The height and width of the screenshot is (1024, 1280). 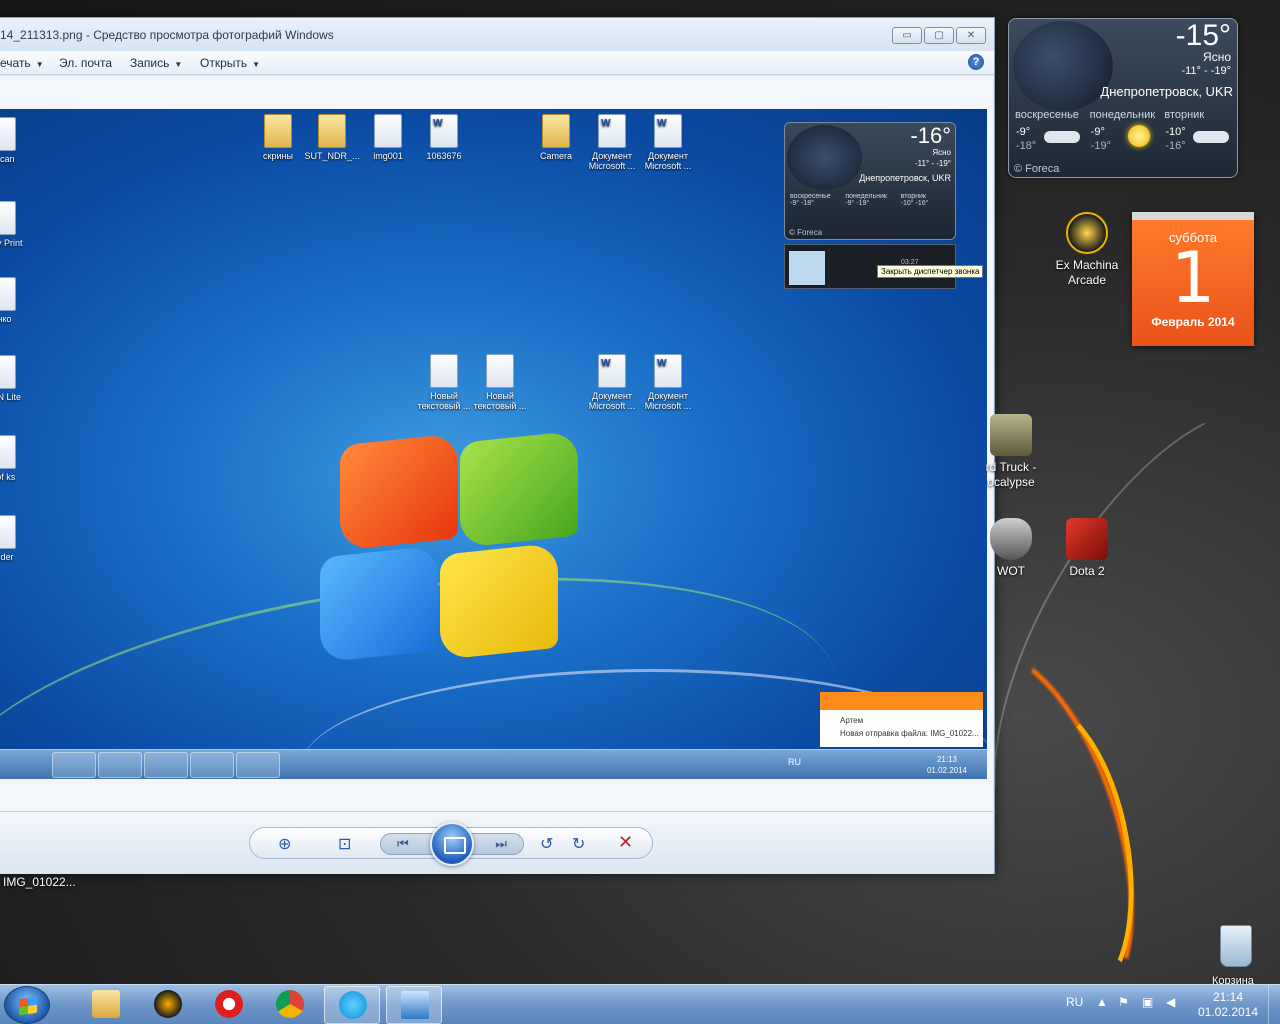 I want to click on rotate-left-icon: ↺, so click(x=546, y=844).